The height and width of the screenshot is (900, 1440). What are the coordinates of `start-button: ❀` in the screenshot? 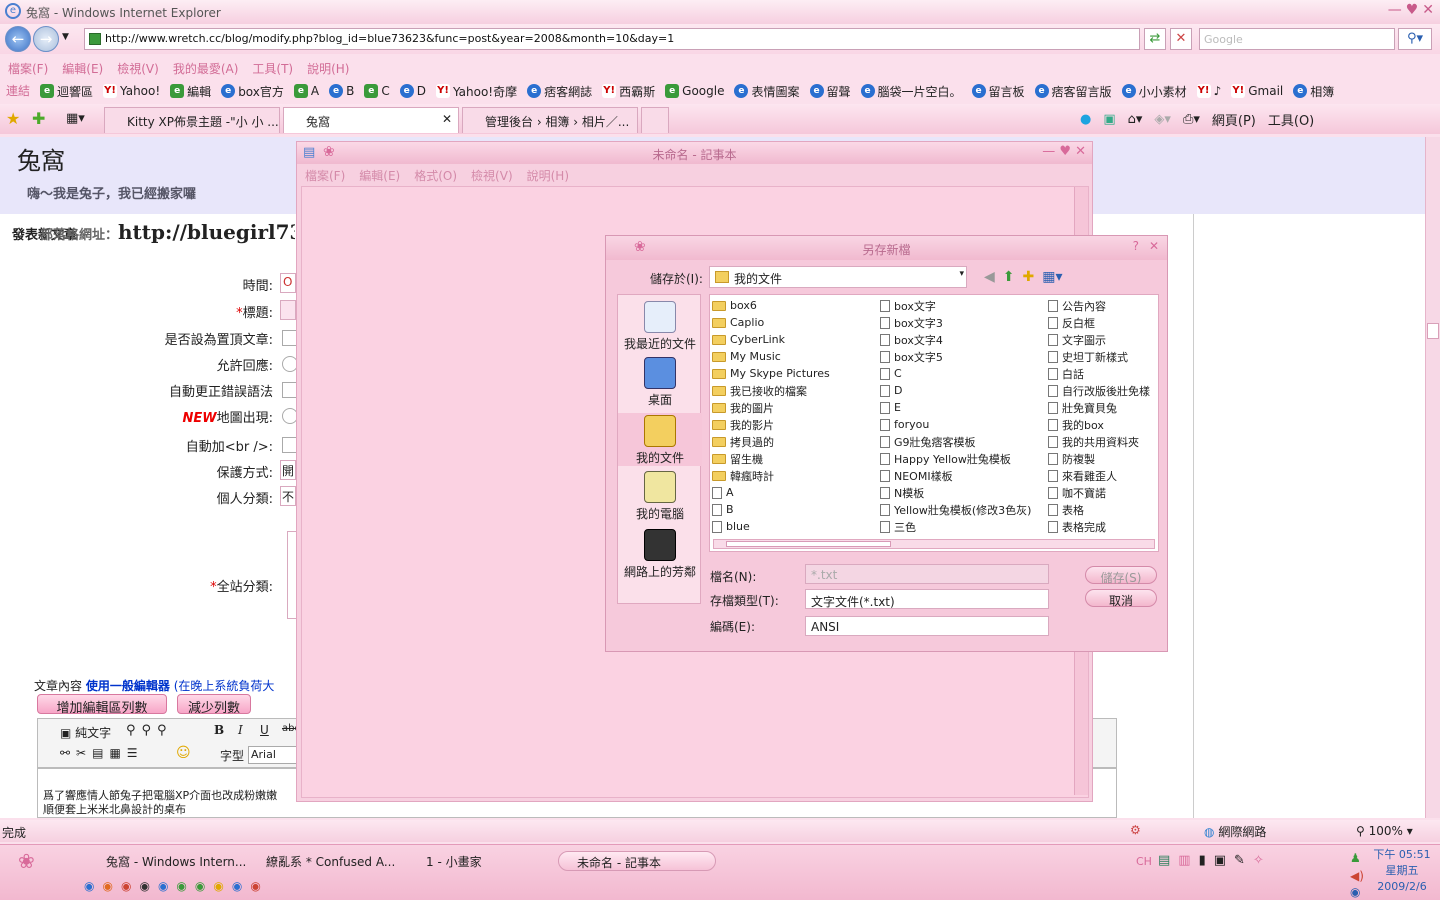 It's located at (26, 861).